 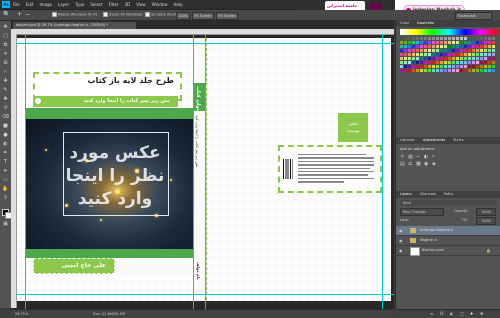 I want to click on tab-color: Color, so click(x=404, y=23).